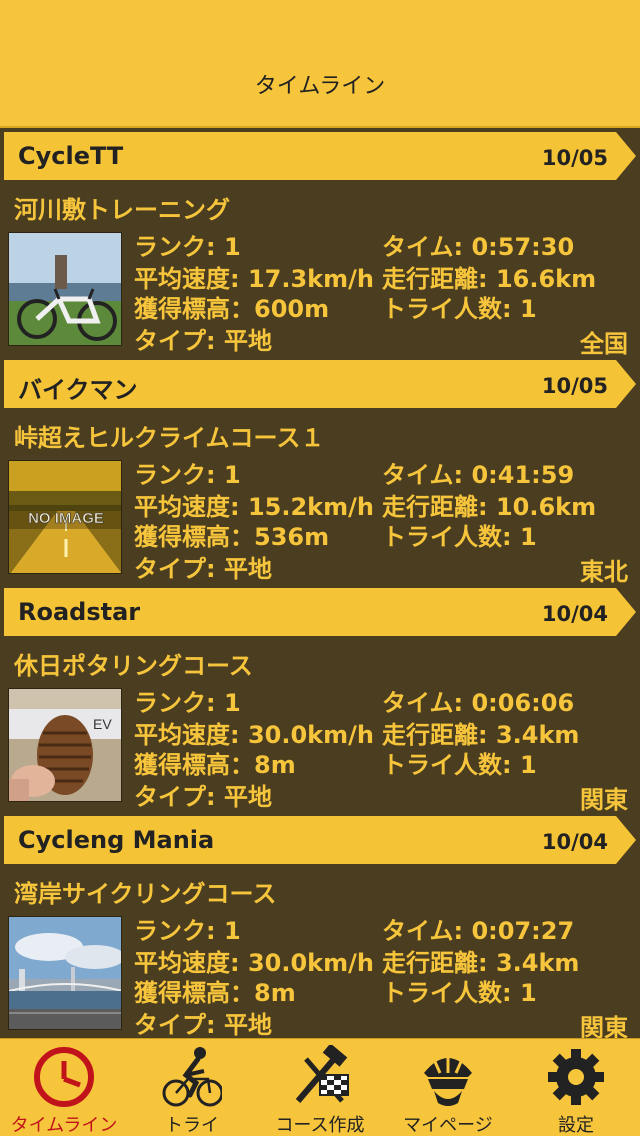 The image size is (640, 1136). What do you see at coordinates (122, 207) in the screenshot?
I see `course-name: 河川敷トレーニング` at bounding box center [122, 207].